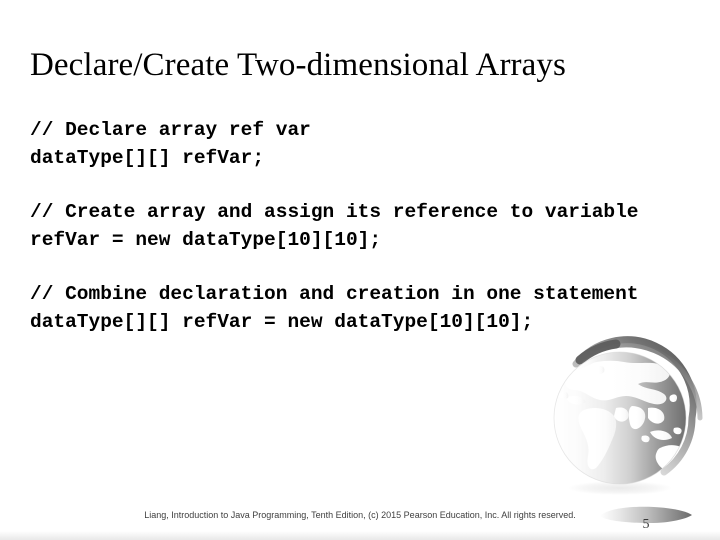  I want to click on page-title: Declare/Create Two-dimensional Arrays, so click(298, 65).